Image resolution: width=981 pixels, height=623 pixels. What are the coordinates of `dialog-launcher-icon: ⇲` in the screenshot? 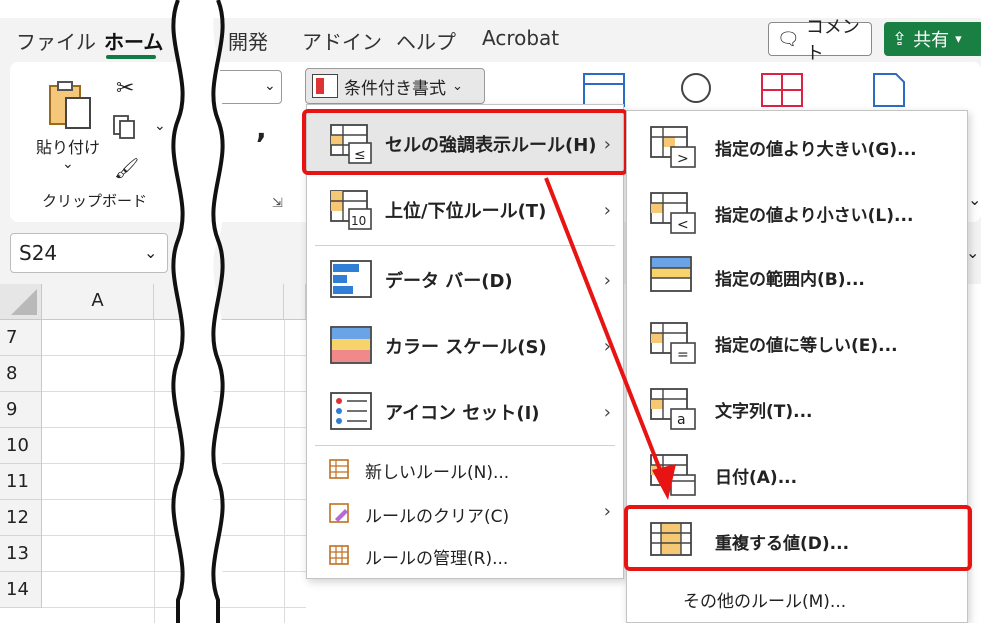 It's located at (277, 203).